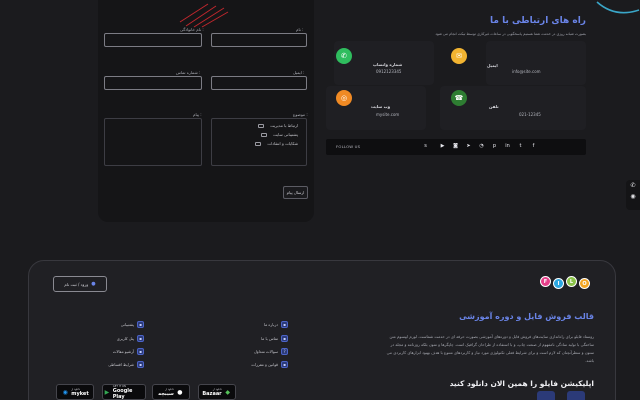 Image resolution: width=640 pixels, height=400 pixels. Describe the element at coordinates (459, 98) in the screenshot. I see `phone-icon: ☎` at that location.